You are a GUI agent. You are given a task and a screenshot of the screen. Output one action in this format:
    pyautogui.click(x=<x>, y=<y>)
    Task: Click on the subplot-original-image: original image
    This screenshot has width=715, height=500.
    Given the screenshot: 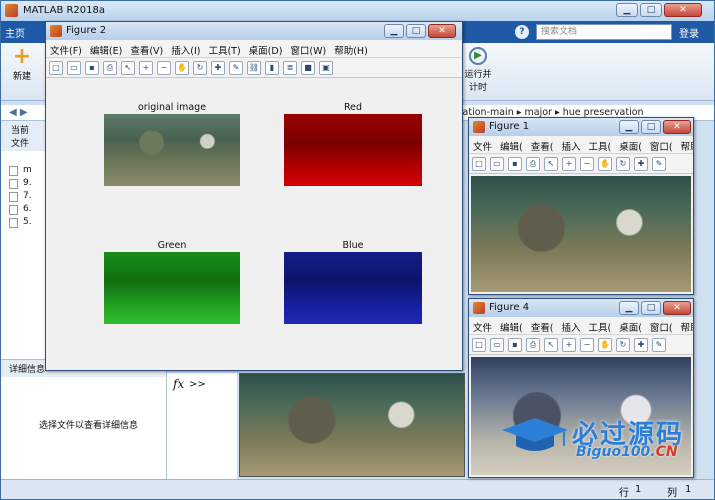 What is the action you would take?
    pyautogui.click(x=172, y=144)
    